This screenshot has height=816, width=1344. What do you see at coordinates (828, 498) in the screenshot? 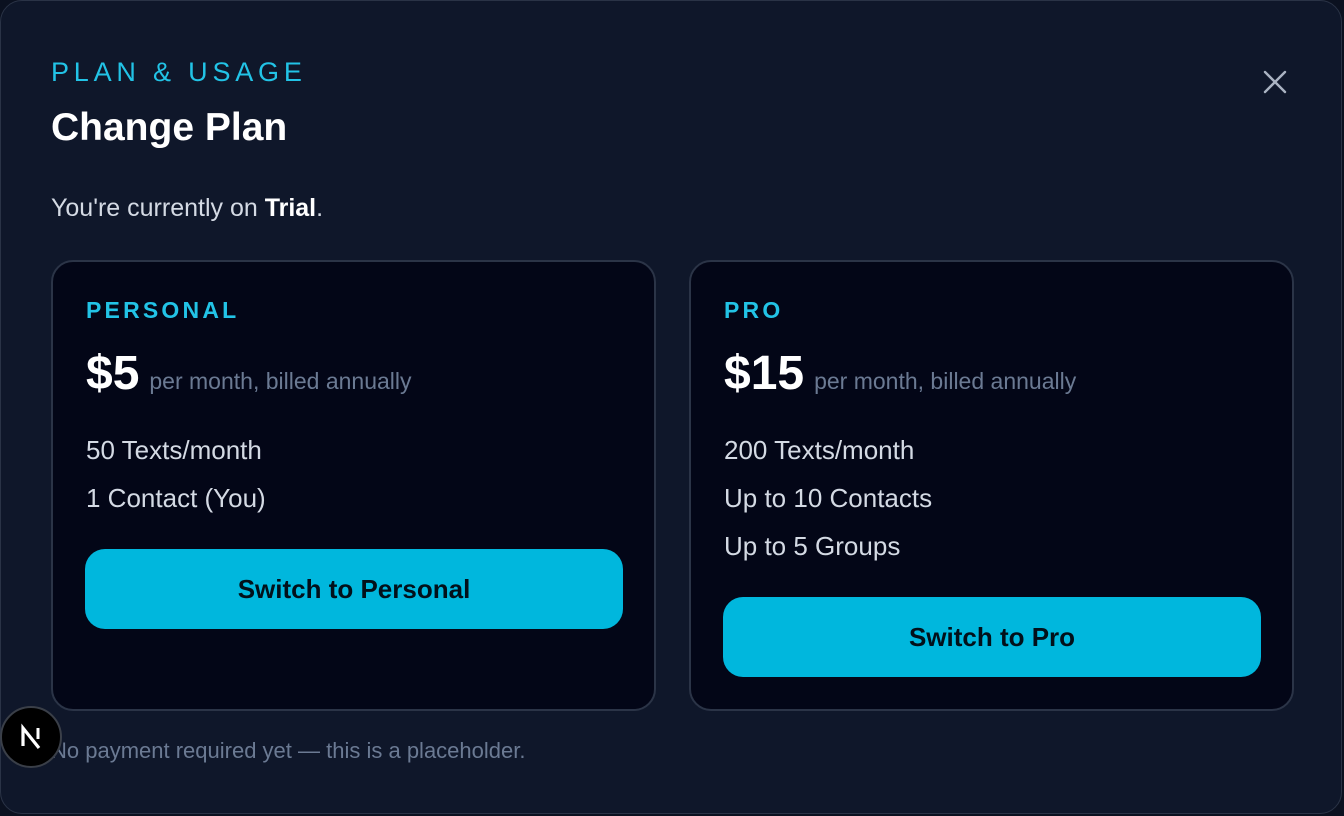
I see `plan-feature: Up to 10 Contacts` at bounding box center [828, 498].